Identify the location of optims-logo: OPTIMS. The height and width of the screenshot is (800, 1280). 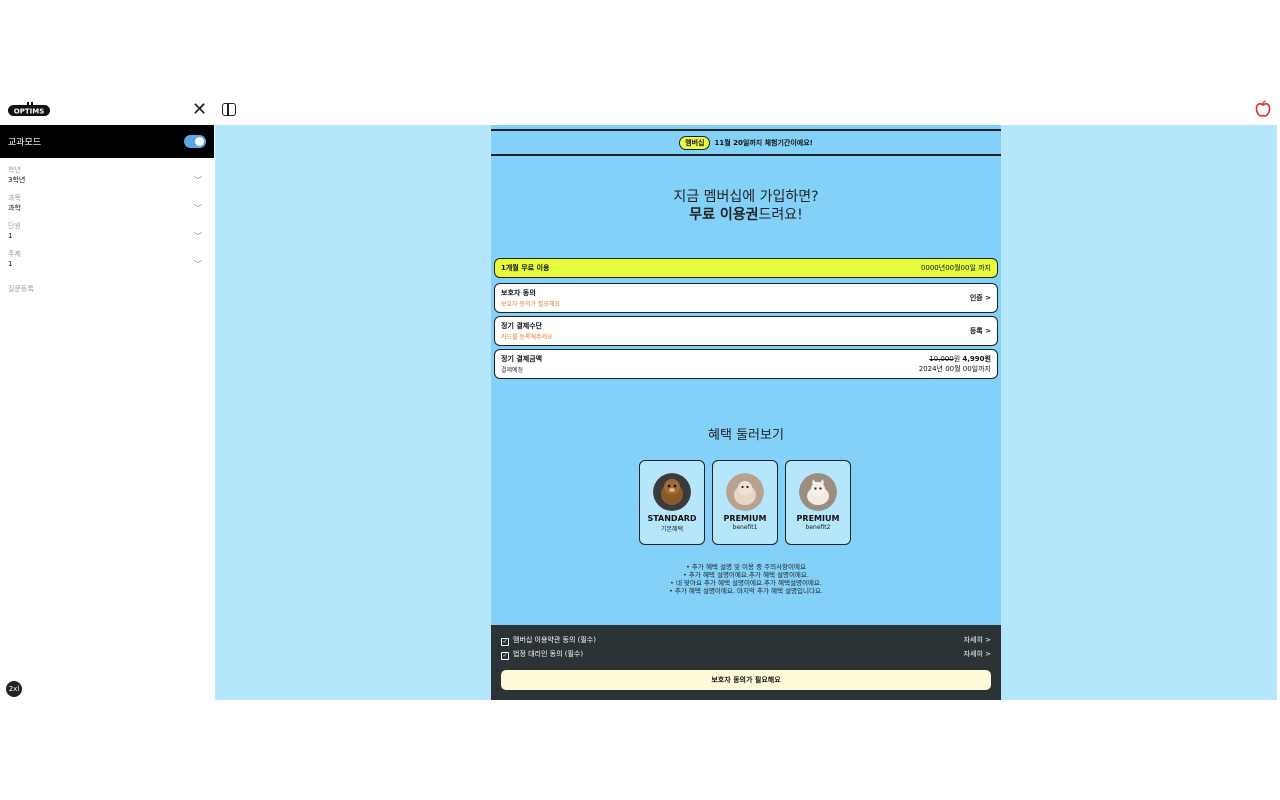
(29, 109).